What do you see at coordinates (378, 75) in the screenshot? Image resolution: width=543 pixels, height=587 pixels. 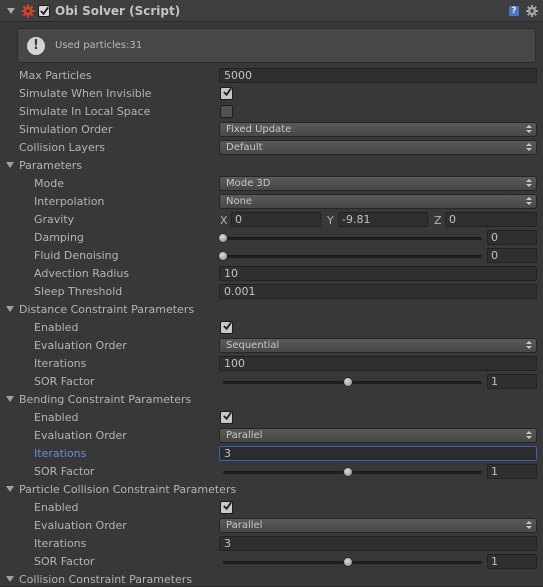 I see `max-particles-field: 5000` at bounding box center [378, 75].